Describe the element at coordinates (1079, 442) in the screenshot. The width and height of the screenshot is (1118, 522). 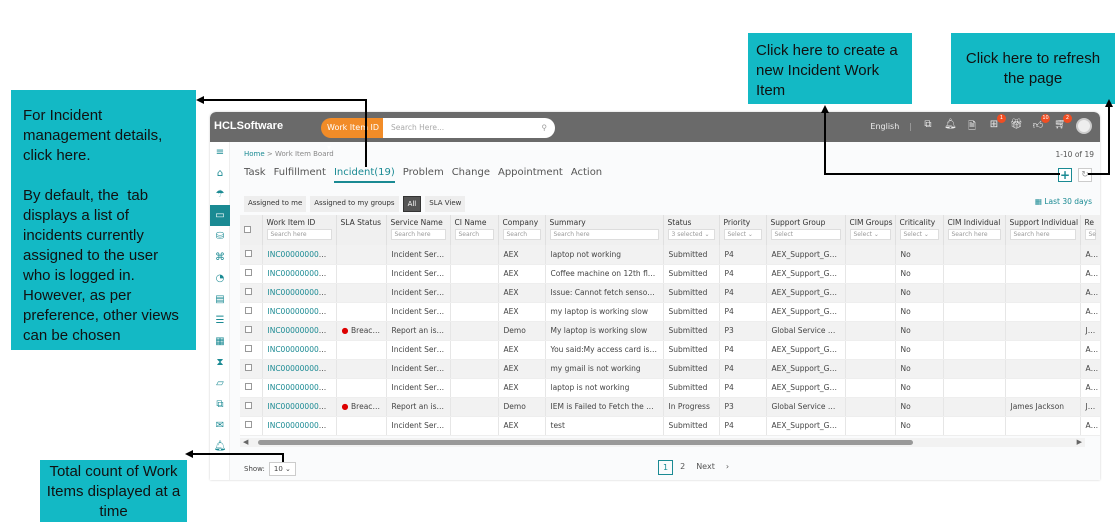
I see `scroll-right-icon: ▶` at that location.